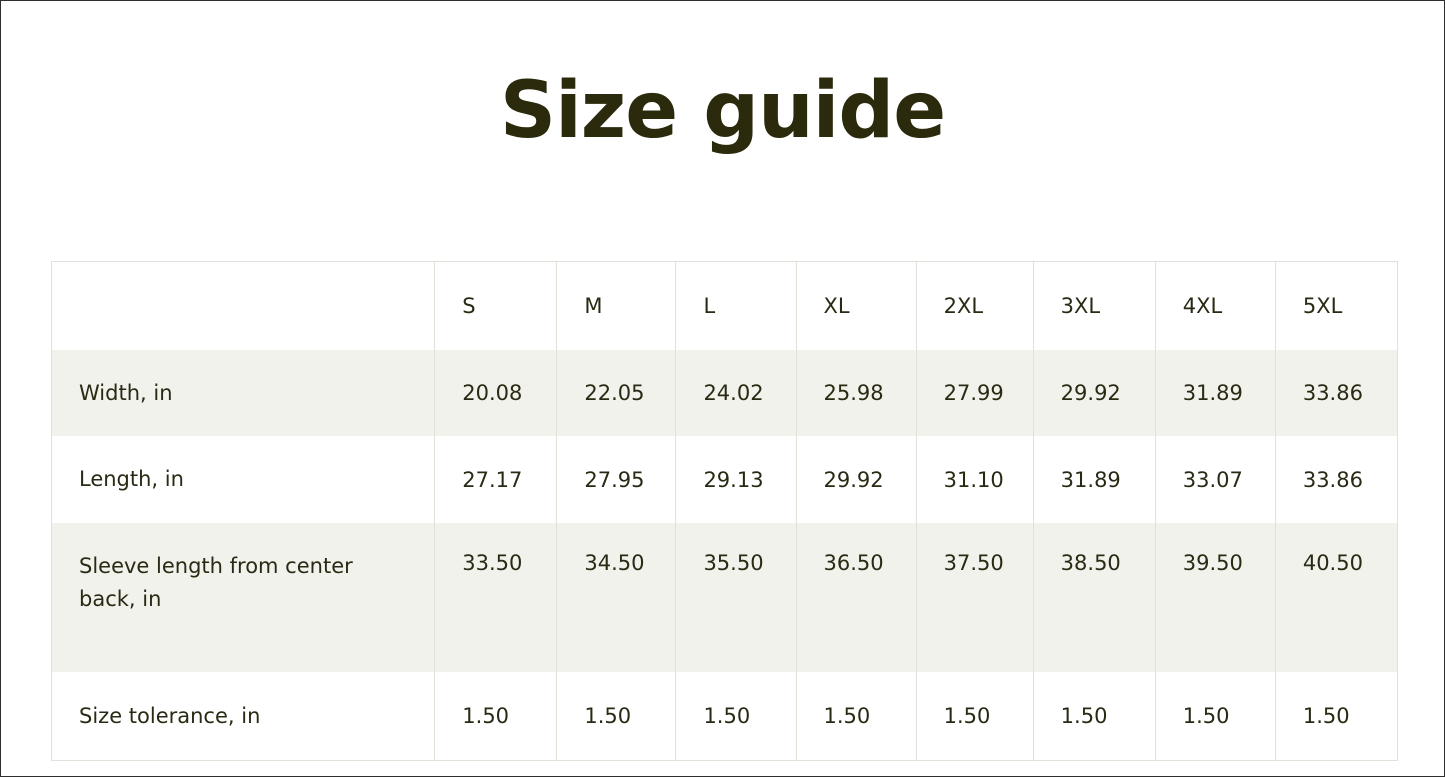 This screenshot has height=777, width=1445. What do you see at coordinates (616, 305) in the screenshot?
I see `size-header-m: M` at bounding box center [616, 305].